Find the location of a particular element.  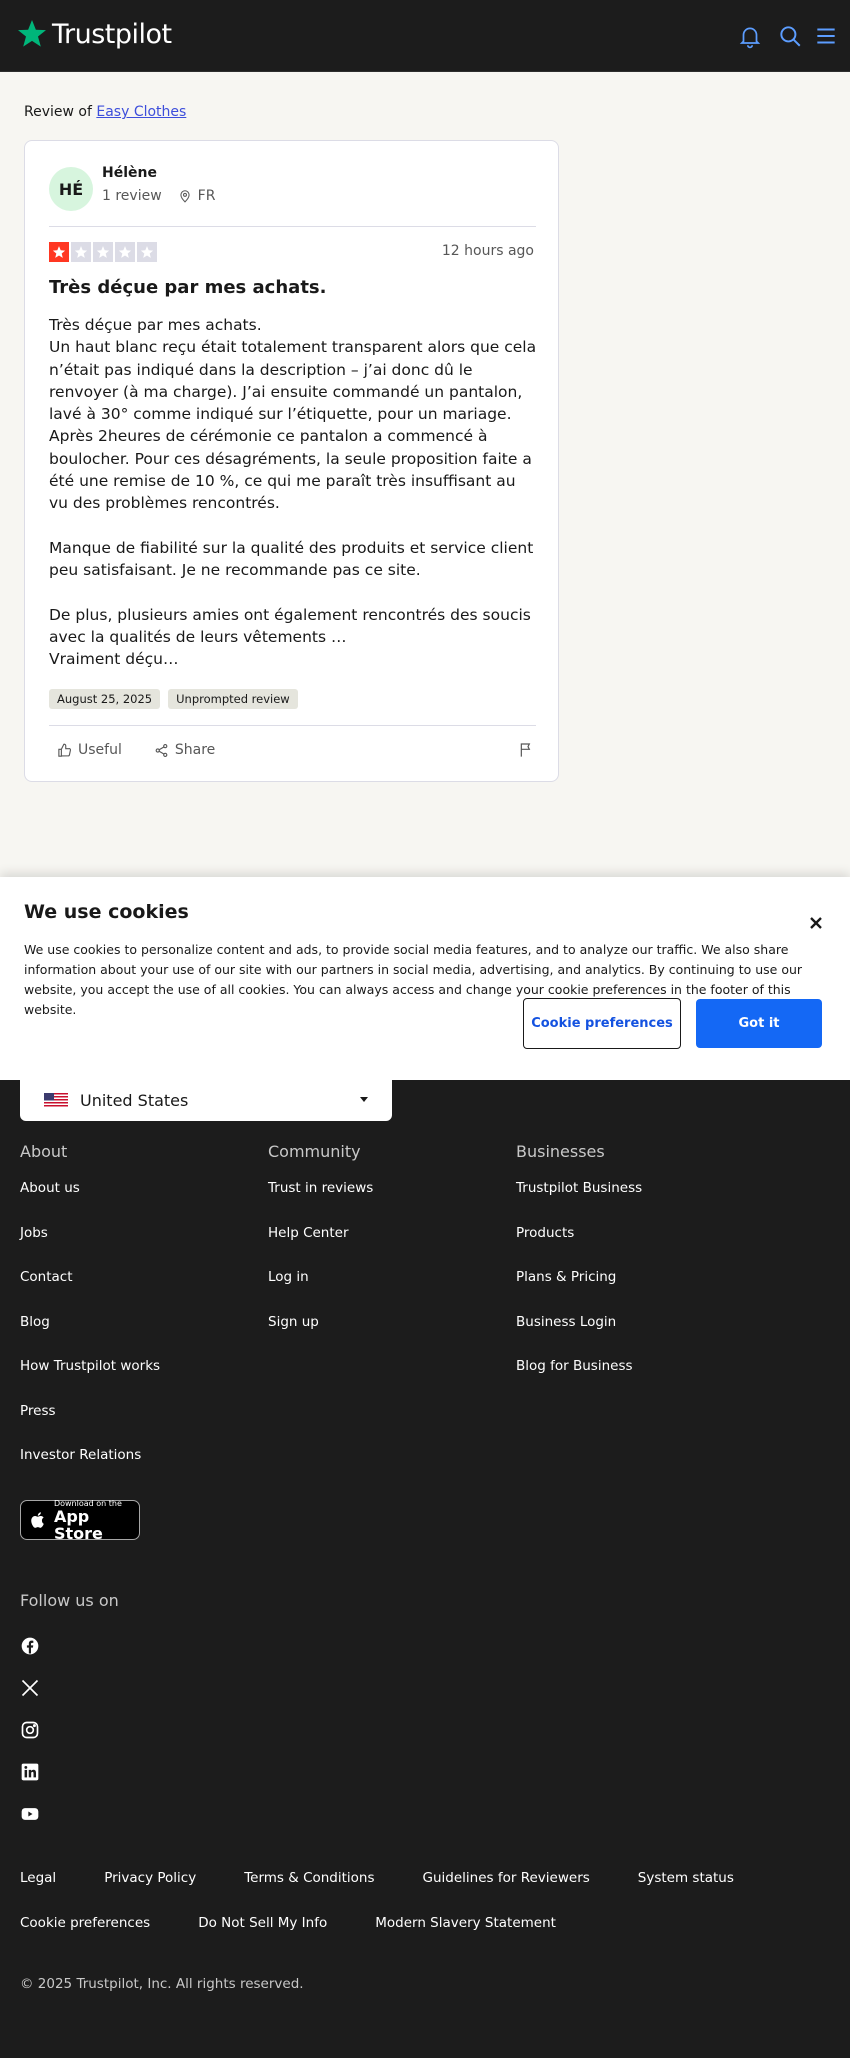

unprompted-tag: Unprompted review is located at coordinates (233, 699).